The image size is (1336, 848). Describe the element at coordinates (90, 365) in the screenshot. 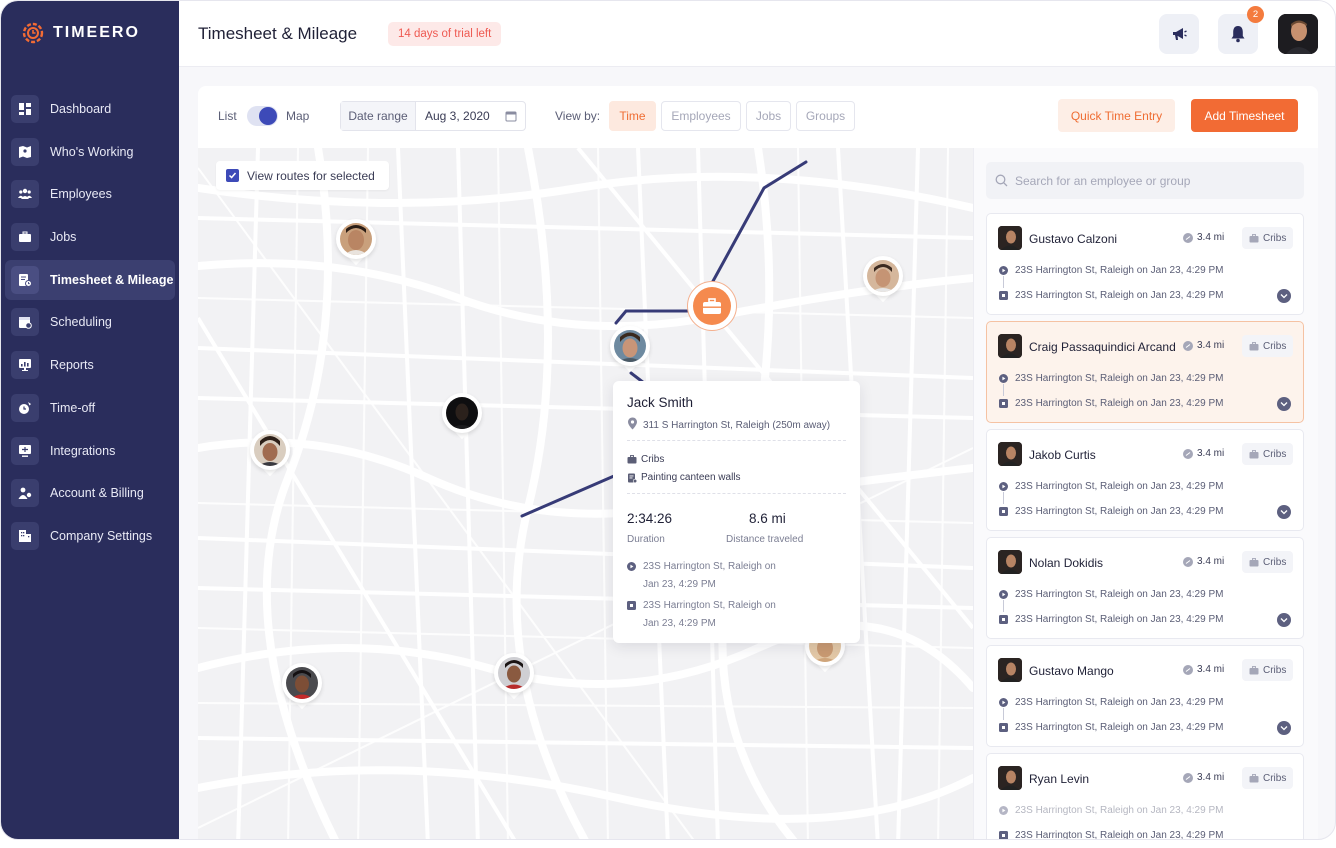

I see `sidebar-item-reports: Reports` at that location.